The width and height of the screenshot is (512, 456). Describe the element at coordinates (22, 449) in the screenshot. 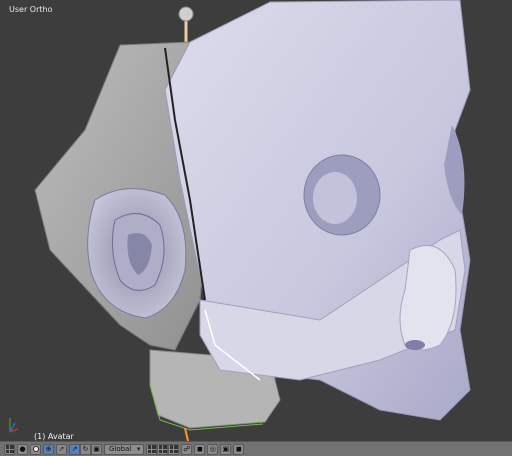

I see `object-mode-icon: ●` at that location.